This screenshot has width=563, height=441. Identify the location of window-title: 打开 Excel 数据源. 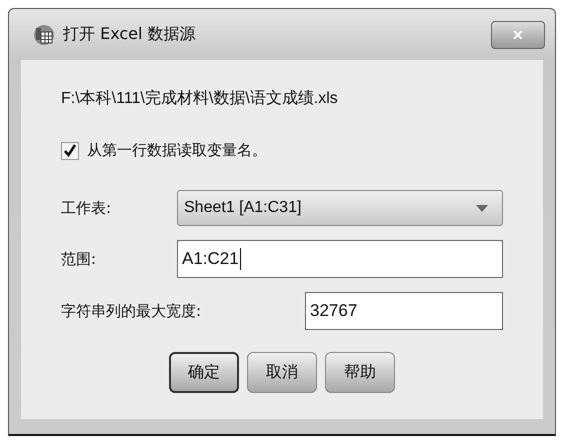
(130, 34).